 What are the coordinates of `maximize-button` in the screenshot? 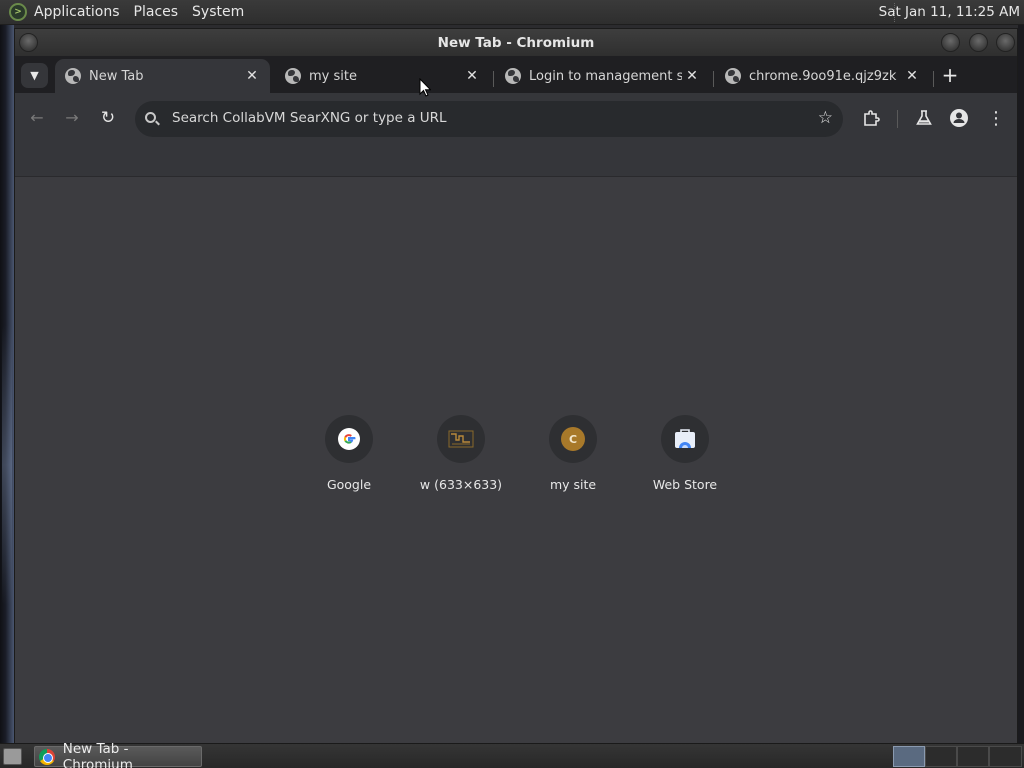 It's located at (978, 42).